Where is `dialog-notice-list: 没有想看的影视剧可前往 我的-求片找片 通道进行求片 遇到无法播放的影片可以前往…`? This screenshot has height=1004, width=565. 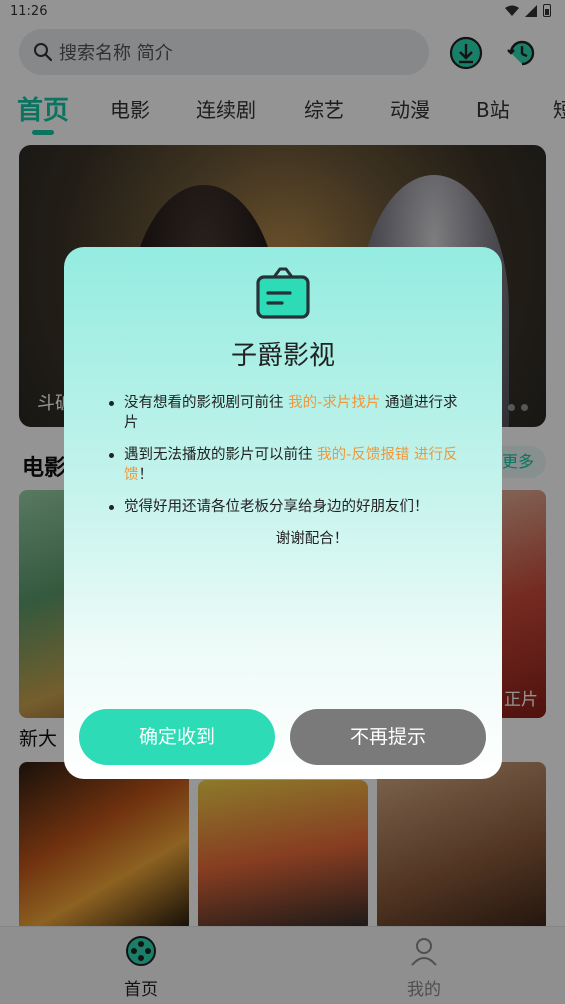
dialog-notice-list: 没有想看的影视剧可前往 我的-求片找片 通道进行求片 遇到无法播放的影片可以前往… is located at coordinates (289, 461).